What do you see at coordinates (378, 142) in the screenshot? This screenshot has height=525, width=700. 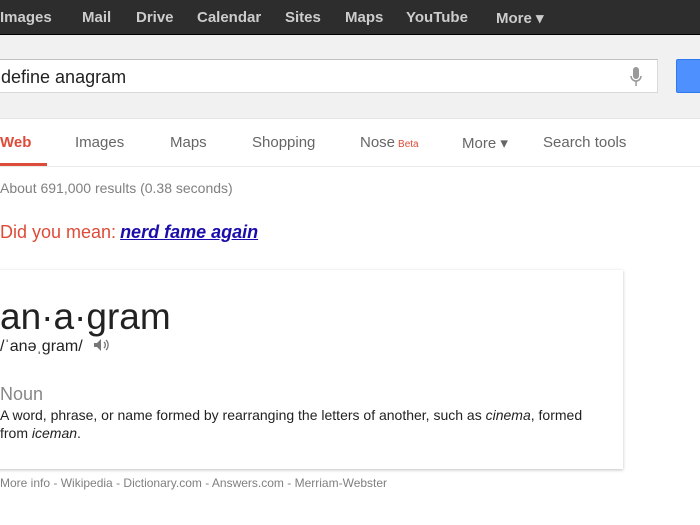 I see `tab-nose-label: Nose` at bounding box center [378, 142].